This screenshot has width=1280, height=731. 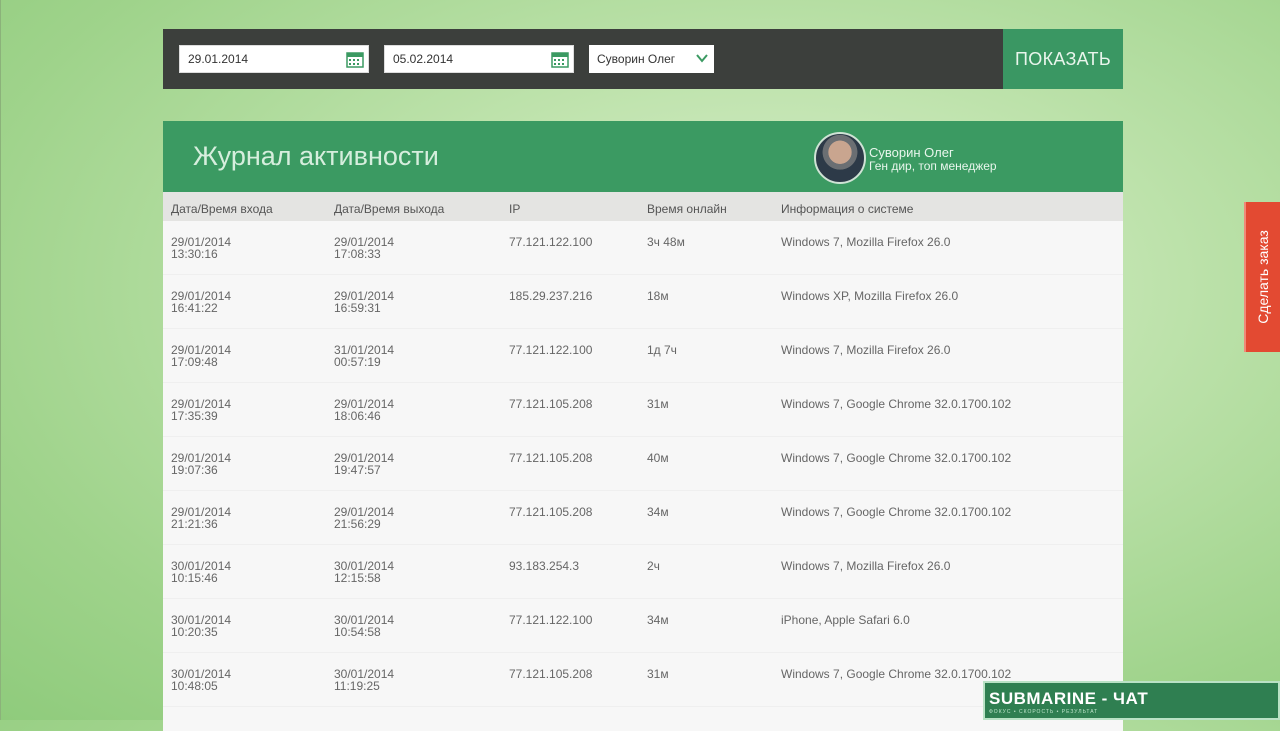 What do you see at coordinates (666, 242) in the screenshot?
I see `online-cell: 3ч 48м` at bounding box center [666, 242].